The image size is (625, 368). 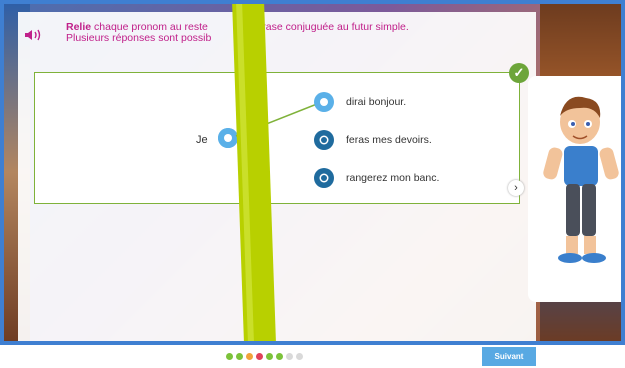 I want to click on choice-label: dirai bonjour., so click(x=376, y=102).